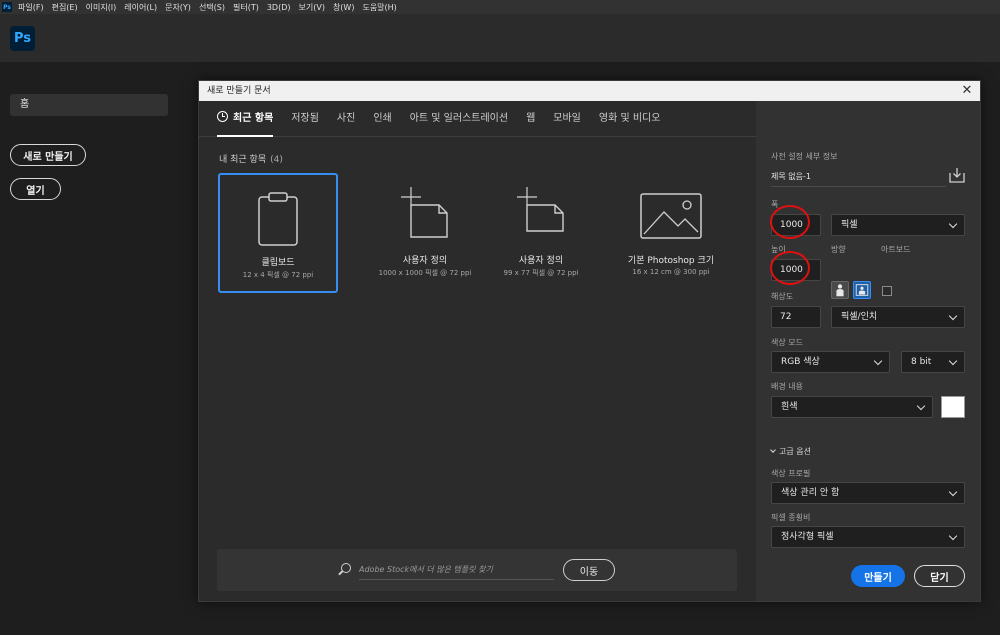  I want to click on resolution-unit-dropdown: 픽셀/인치, so click(898, 317).